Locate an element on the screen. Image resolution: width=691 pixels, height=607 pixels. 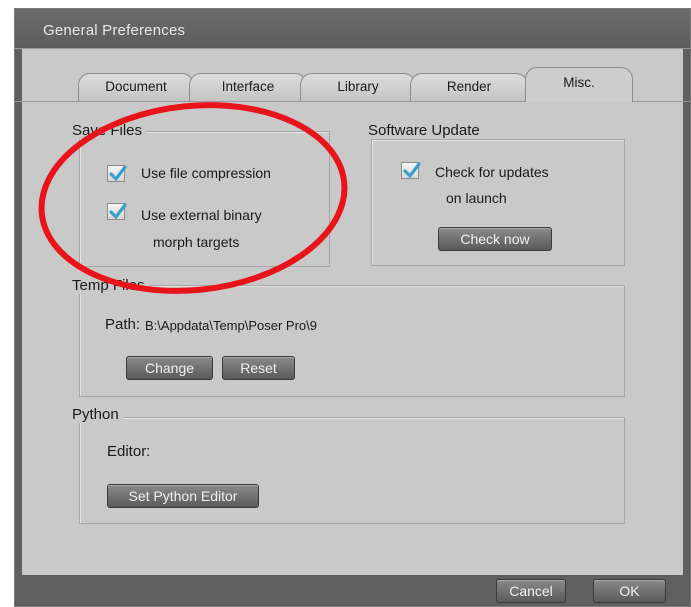
check-updates-label-line2: on launch is located at coordinates (476, 198).